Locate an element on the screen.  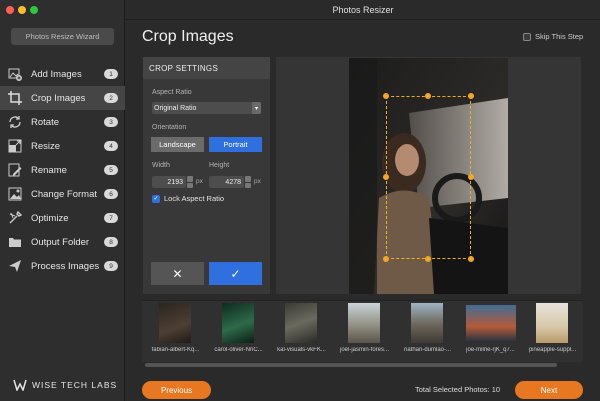
sidebar-item-change-format: Change Format 6 is located at coordinates (62, 194).